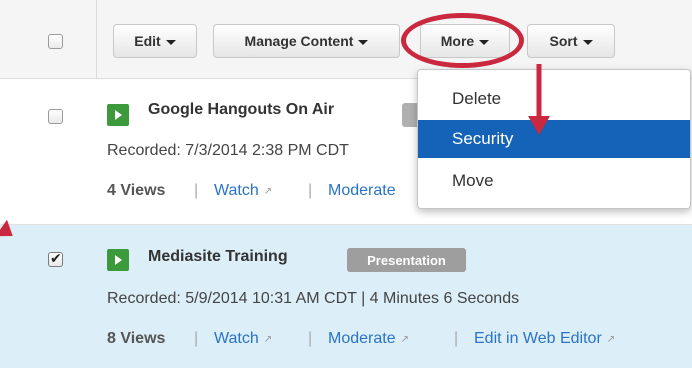  What do you see at coordinates (147, 41) in the screenshot?
I see `edit-button-label: Edit` at bounding box center [147, 41].